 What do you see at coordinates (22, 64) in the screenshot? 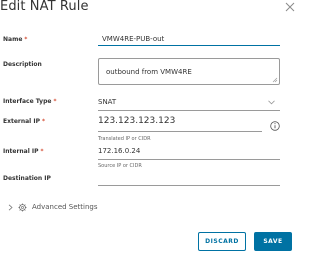
I see `description-label: Description` at bounding box center [22, 64].